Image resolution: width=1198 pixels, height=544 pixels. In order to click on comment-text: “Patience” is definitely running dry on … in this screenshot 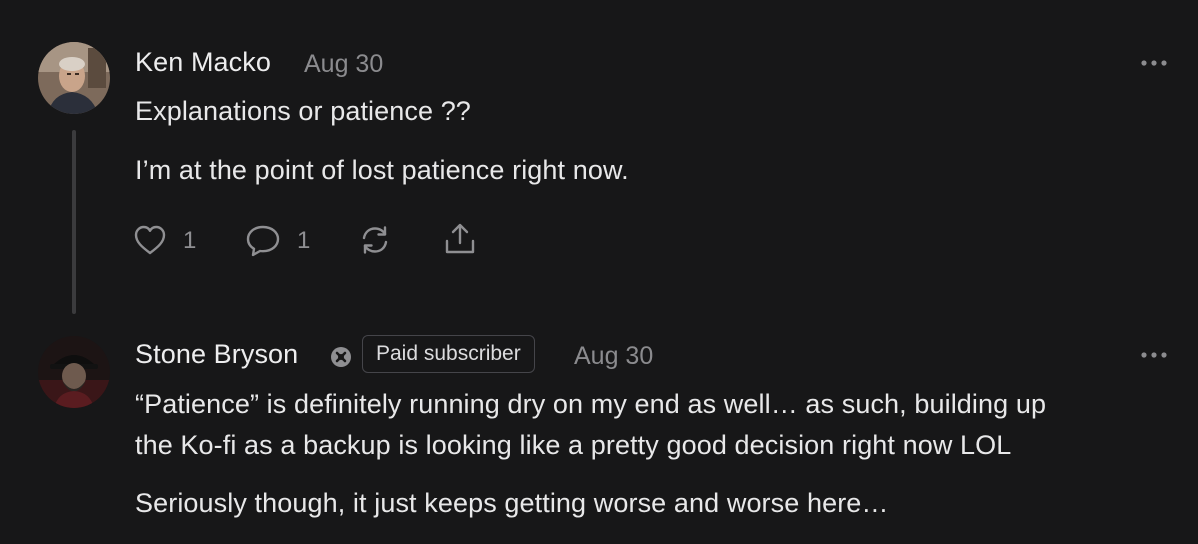, I will do `click(591, 404)`.